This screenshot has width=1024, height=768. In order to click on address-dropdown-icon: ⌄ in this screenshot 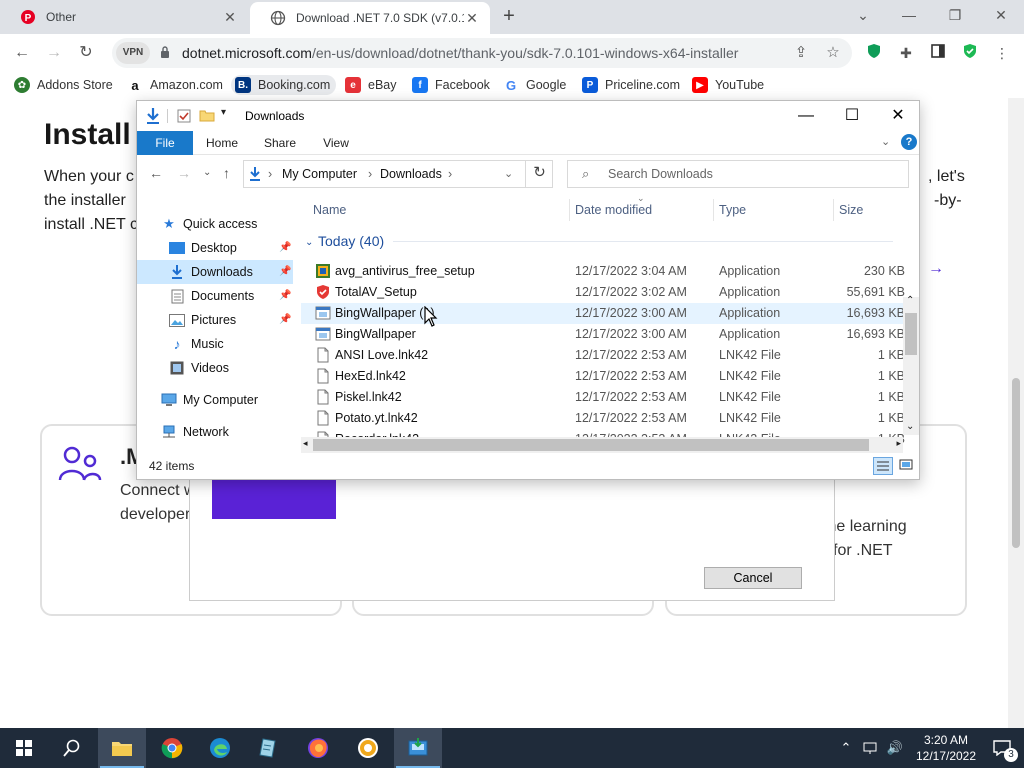, I will do `click(508, 173)`.